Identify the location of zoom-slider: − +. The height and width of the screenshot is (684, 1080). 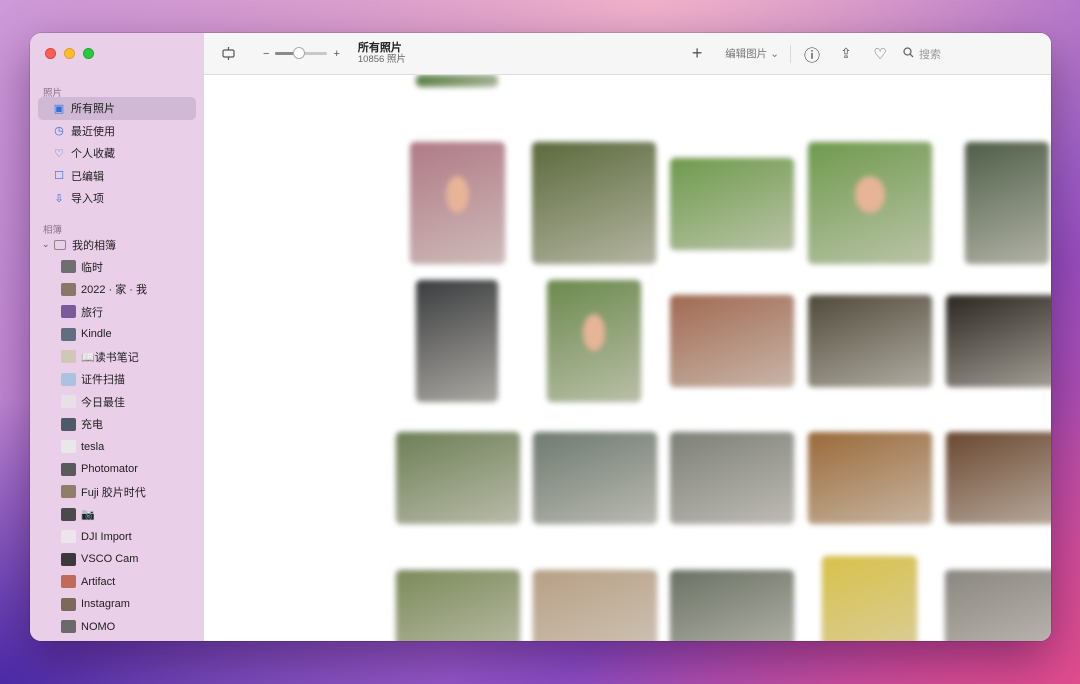
(301, 53).